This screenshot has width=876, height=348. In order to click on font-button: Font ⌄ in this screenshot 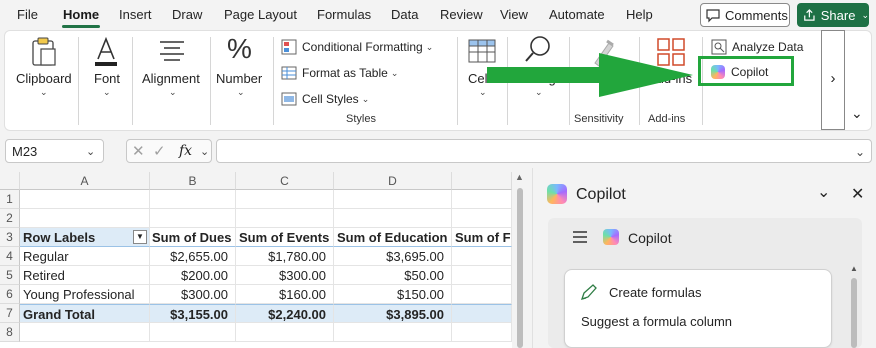, I will do `click(106, 71)`.